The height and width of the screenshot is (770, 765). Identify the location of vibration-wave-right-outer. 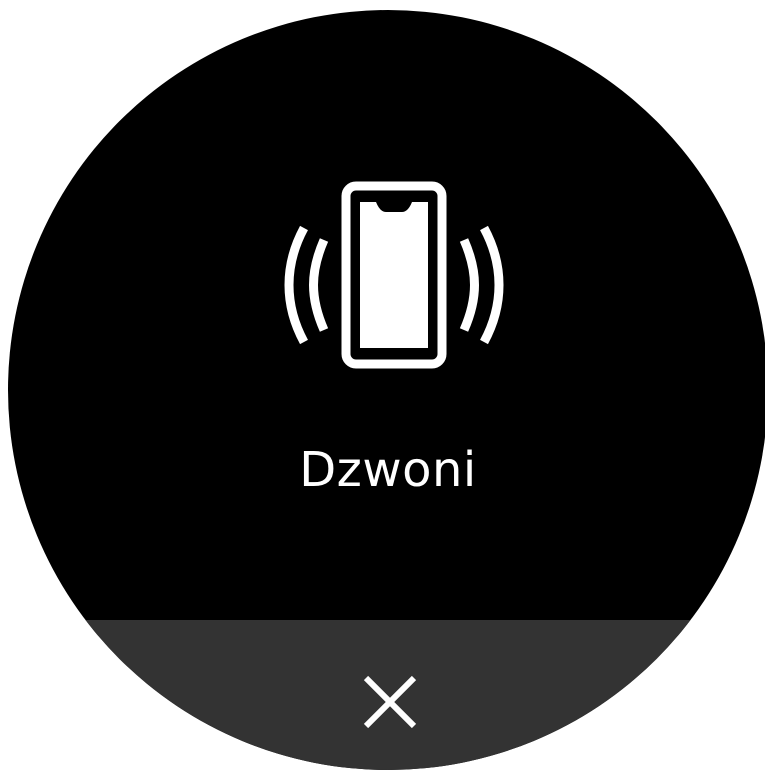
(492, 285).